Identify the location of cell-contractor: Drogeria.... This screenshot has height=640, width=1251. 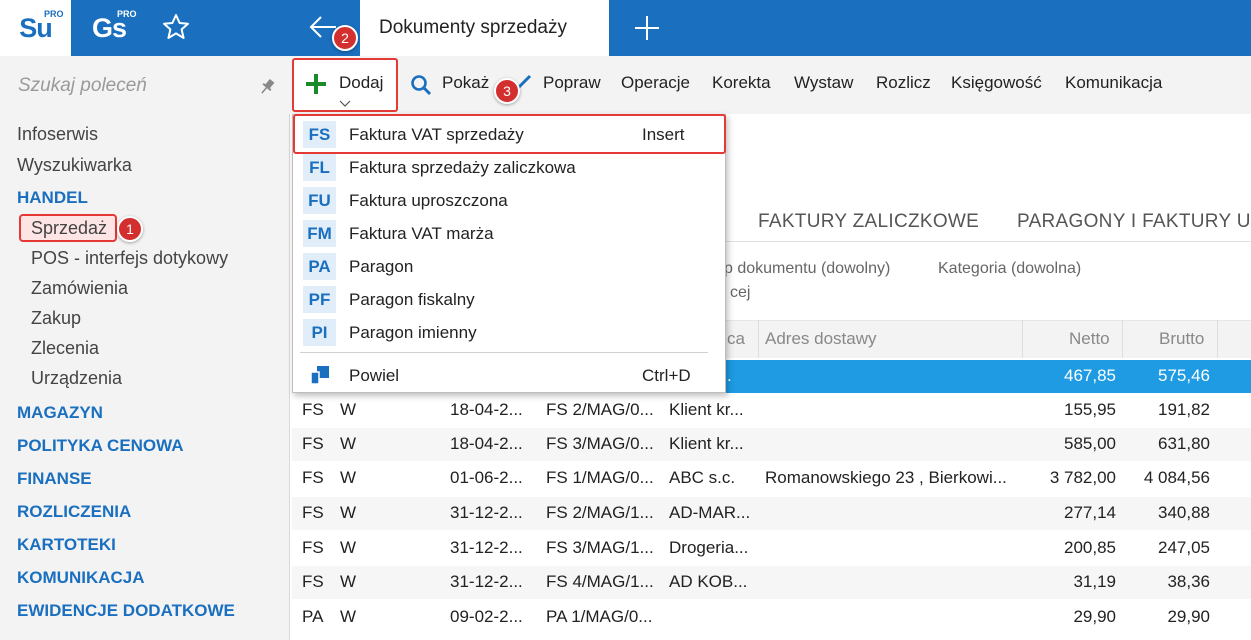
(709, 547).